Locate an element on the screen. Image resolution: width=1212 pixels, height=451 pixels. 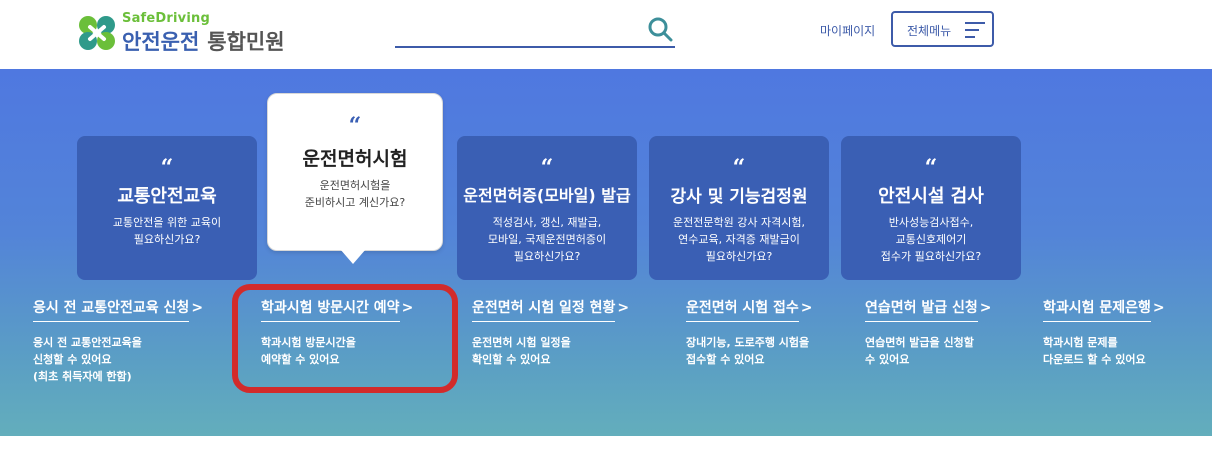
card-desc-line: 교통신호제어기 is located at coordinates (931, 239).